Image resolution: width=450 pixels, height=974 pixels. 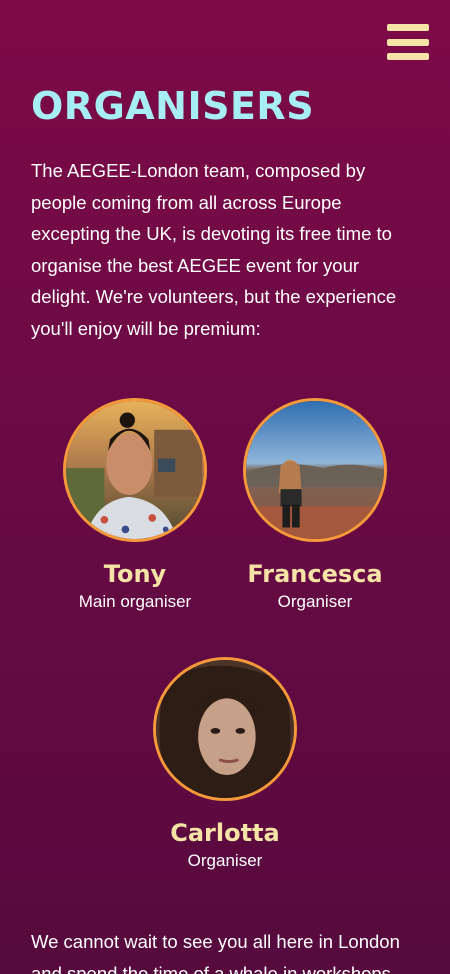 What do you see at coordinates (315, 470) in the screenshot?
I see `avatar-francesca` at bounding box center [315, 470].